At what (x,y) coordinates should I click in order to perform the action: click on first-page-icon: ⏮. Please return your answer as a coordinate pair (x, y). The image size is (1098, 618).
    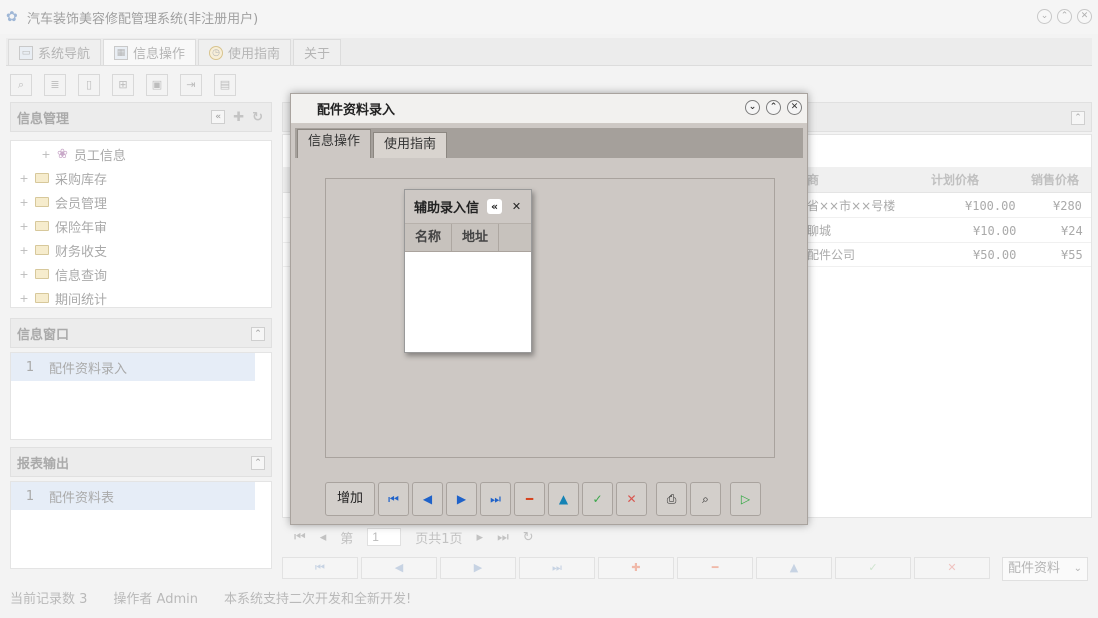
    Looking at the image, I should click on (300, 537).